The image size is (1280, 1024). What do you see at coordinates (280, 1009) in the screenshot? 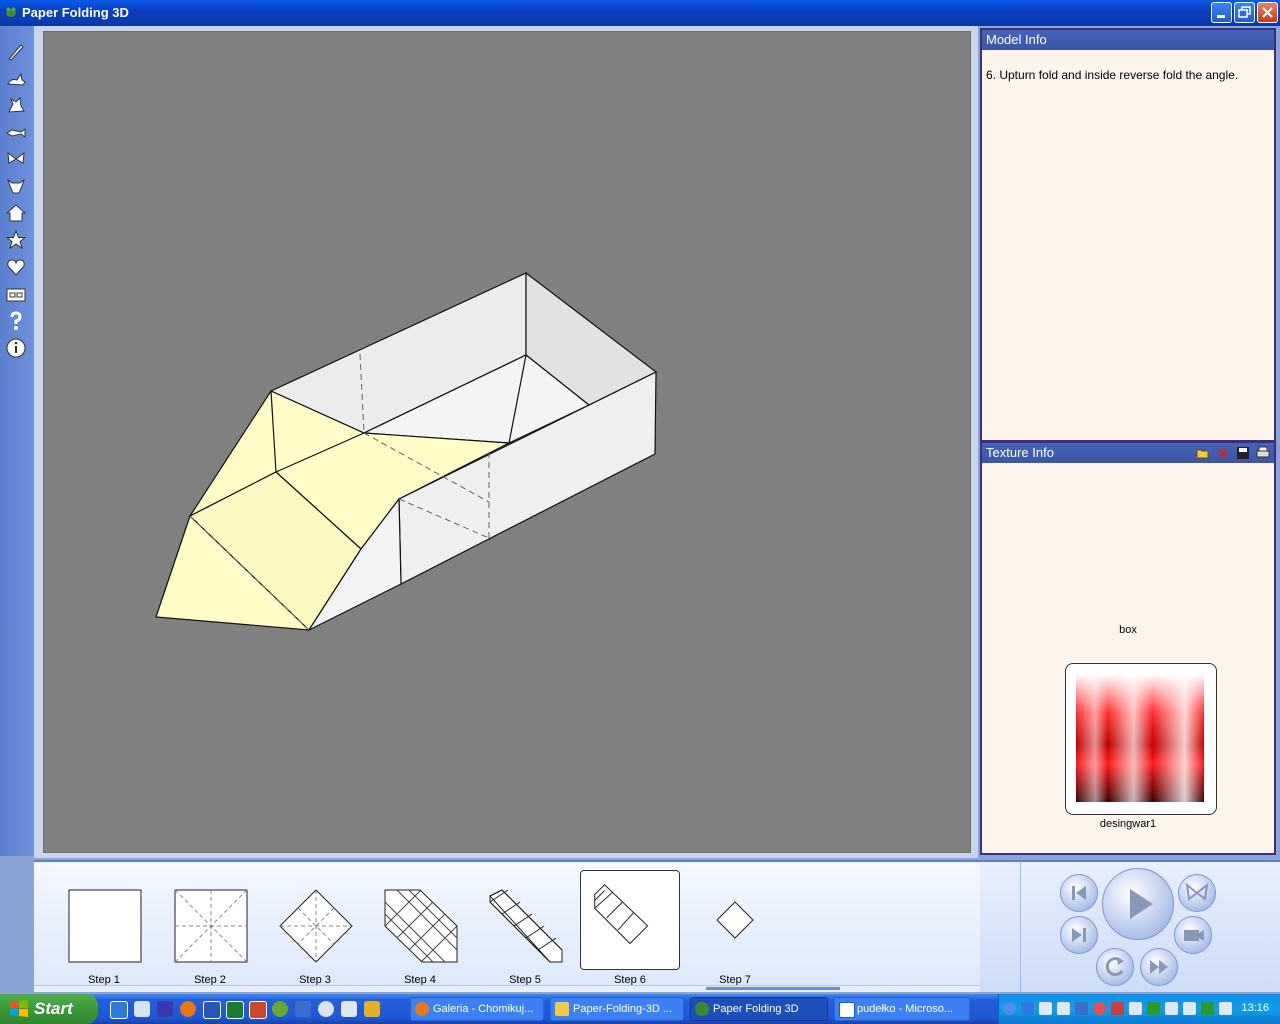
I see `media-player-icon` at bounding box center [280, 1009].